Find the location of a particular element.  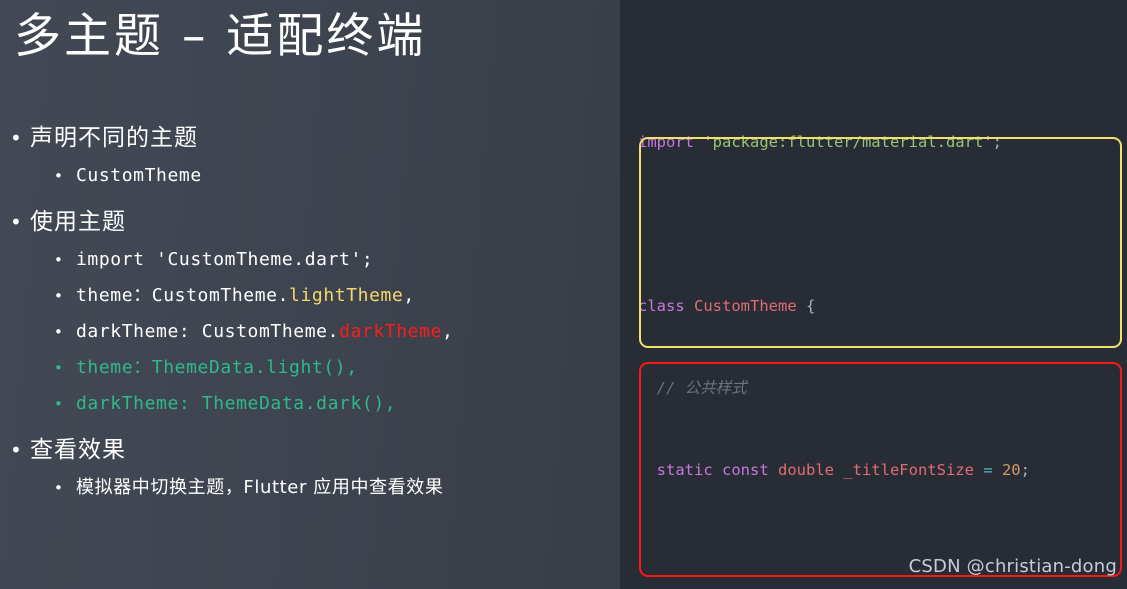

outline-item-declare-themes: • 声明不同的主题 is located at coordinates (310, 138).